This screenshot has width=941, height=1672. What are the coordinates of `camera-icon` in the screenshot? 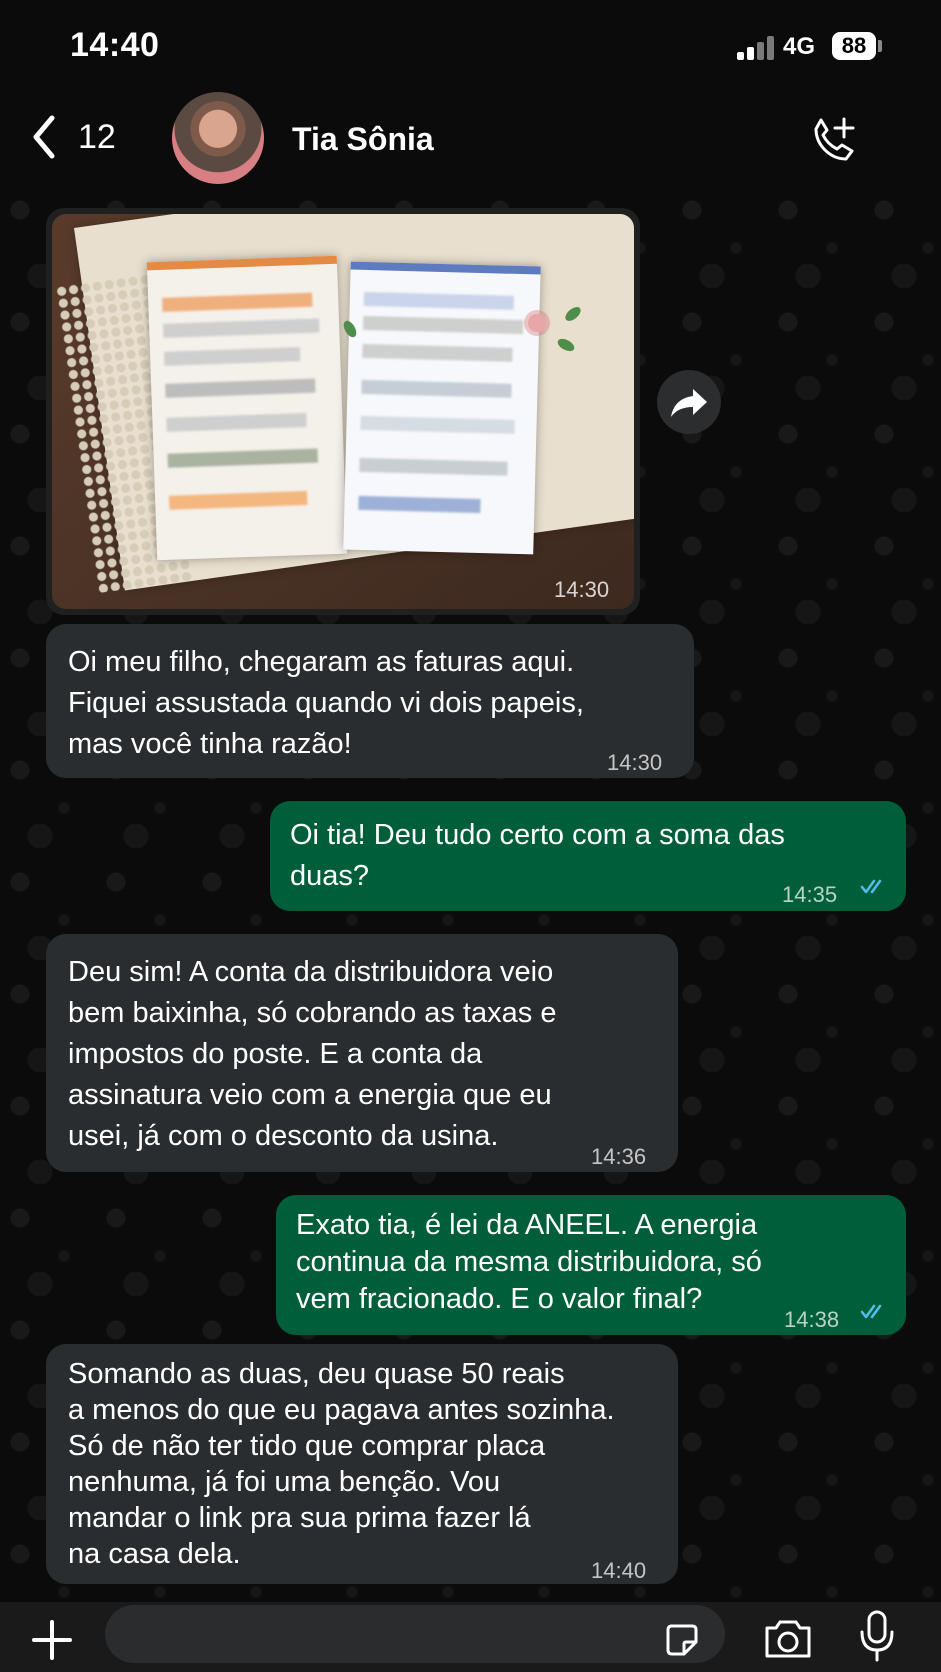 It's located at (788, 1639).